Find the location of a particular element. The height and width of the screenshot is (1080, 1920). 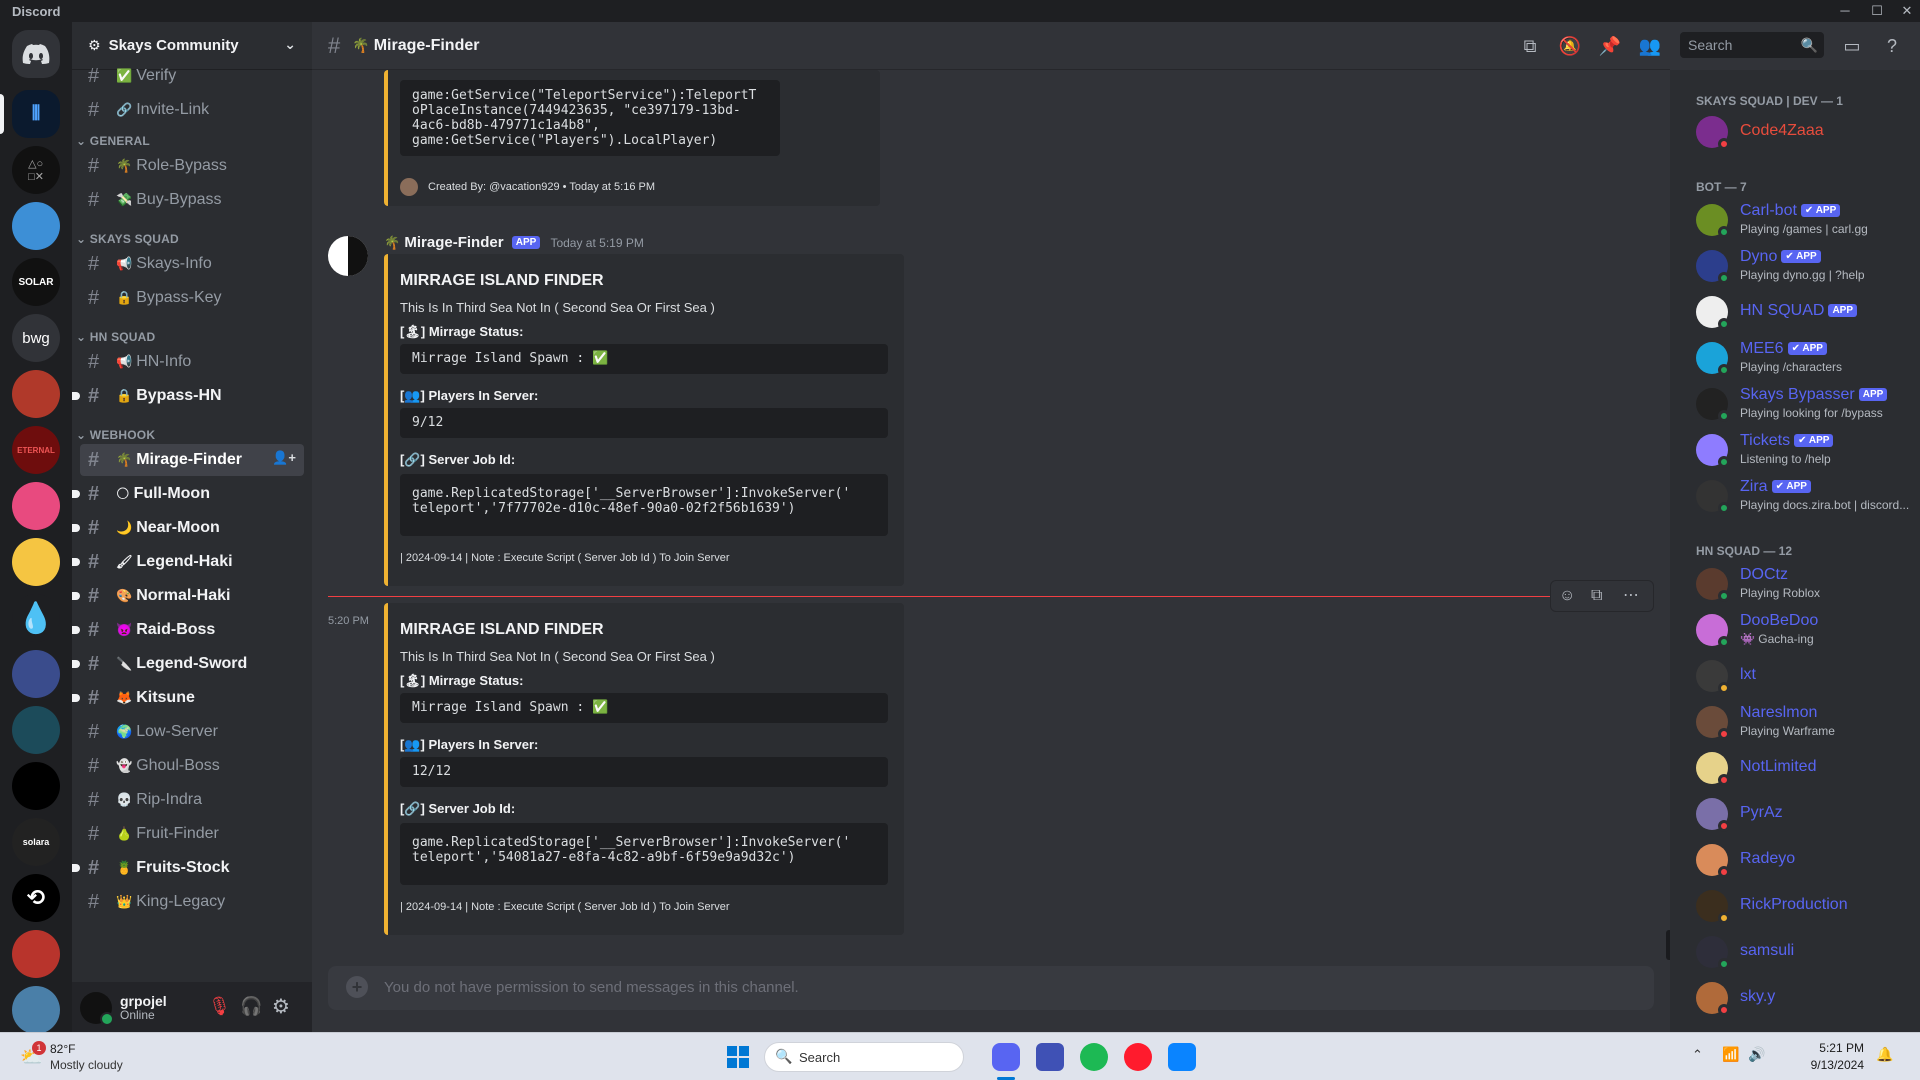

server-icon-playstation: △○ □✕ is located at coordinates (36, 170).